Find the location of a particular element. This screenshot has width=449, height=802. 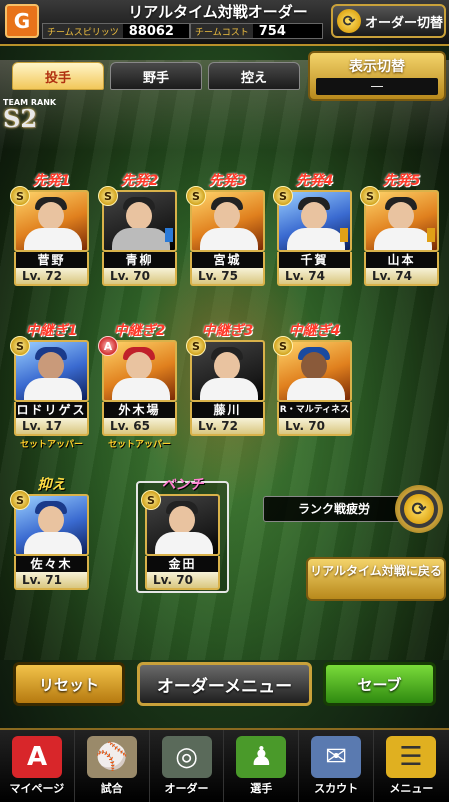

player-icon: ♟ is located at coordinates (261, 757).